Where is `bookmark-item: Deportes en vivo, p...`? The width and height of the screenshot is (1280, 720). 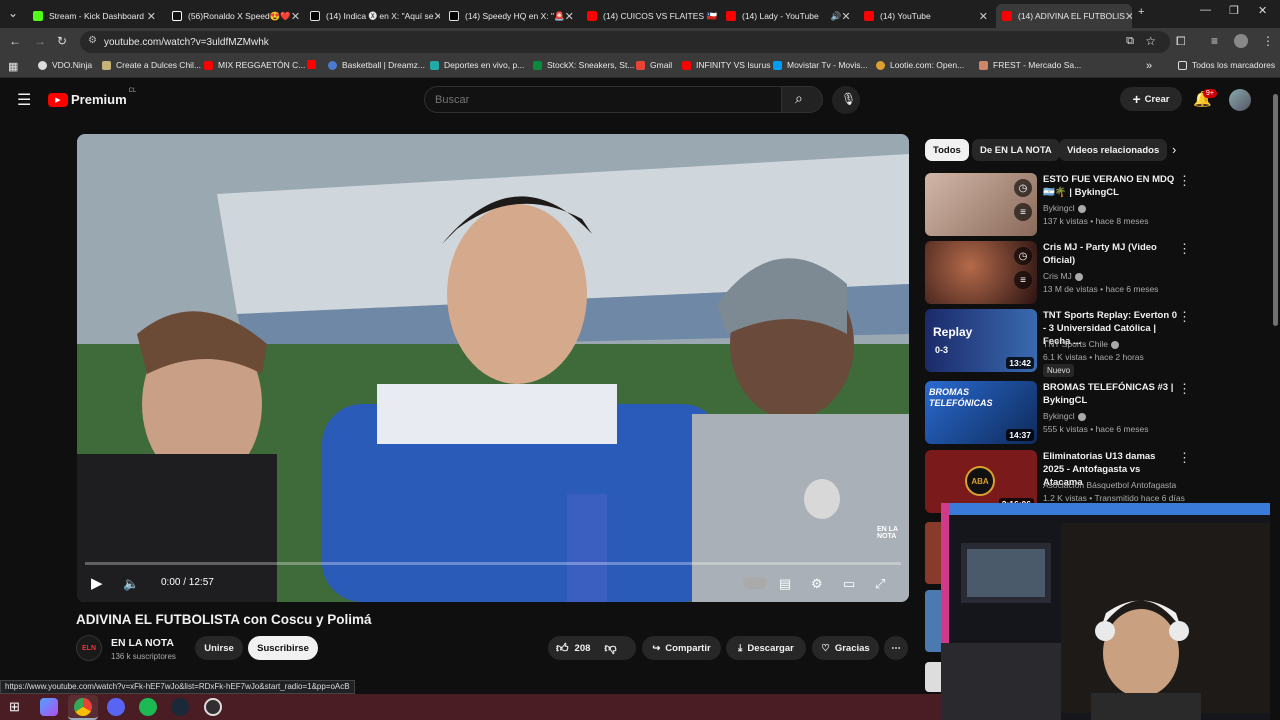 bookmark-item: Deportes en vivo, p... is located at coordinates (477, 65).